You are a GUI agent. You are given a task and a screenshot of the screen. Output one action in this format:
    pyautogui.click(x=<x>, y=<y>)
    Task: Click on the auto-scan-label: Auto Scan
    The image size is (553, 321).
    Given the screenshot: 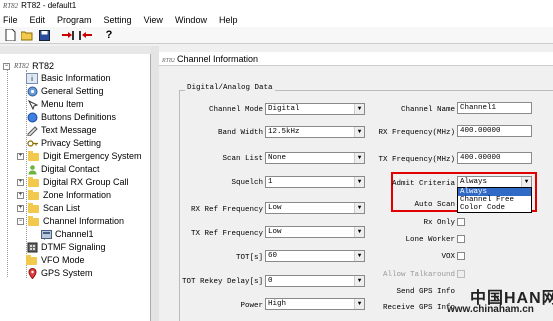 What is the action you would take?
    pyautogui.click(x=434, y=205)
    